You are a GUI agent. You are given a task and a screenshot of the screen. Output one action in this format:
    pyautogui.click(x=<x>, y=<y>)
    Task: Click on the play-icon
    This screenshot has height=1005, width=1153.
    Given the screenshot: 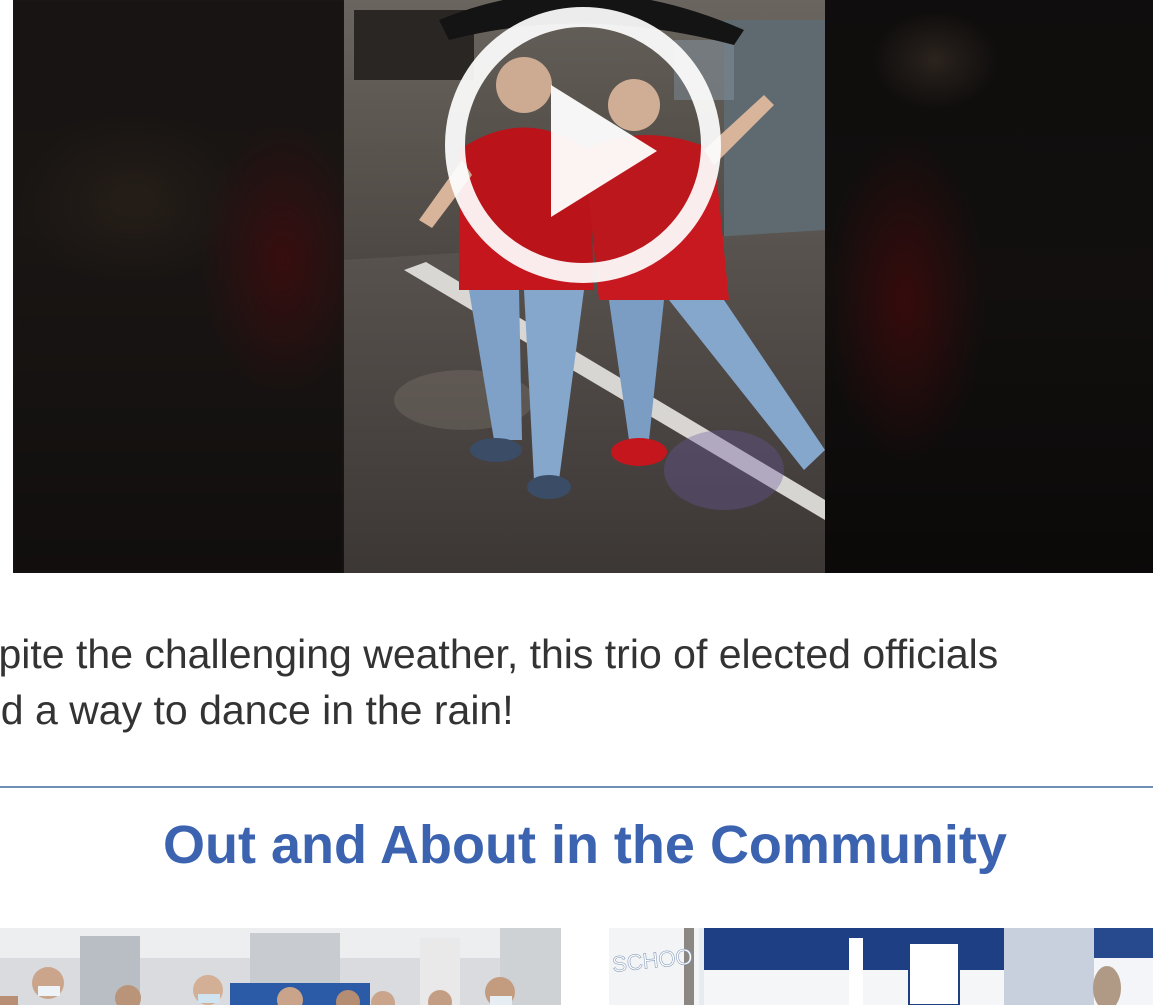 What is the action you would take?
    pyautogui.click(x=583, y=145)
    